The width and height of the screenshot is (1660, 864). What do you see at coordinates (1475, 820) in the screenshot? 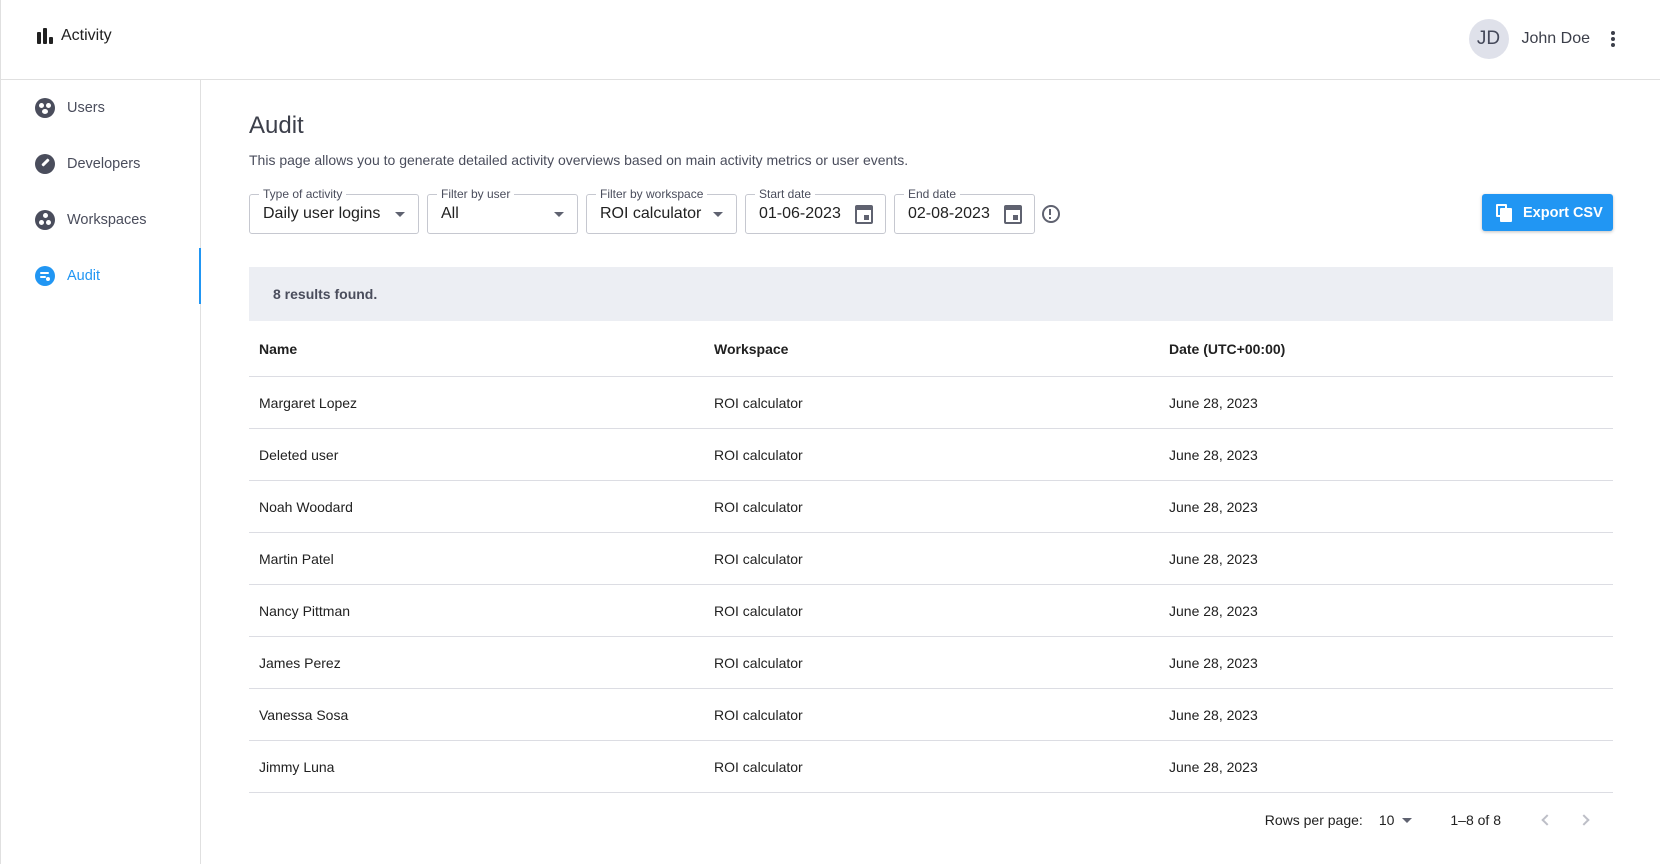
I see `pagination-range: 1–8 of 8` at bounding box center [1475, 820].